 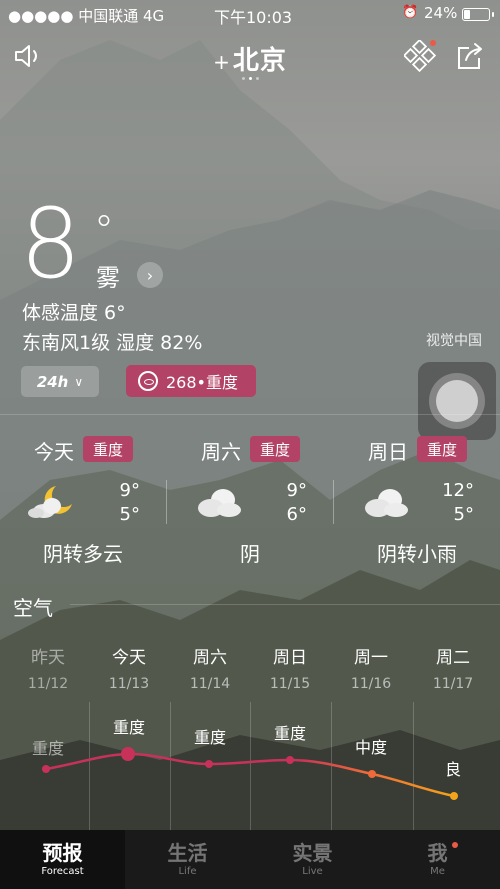 I want to click on air-date: 11/16, so click(x=371, y=684).